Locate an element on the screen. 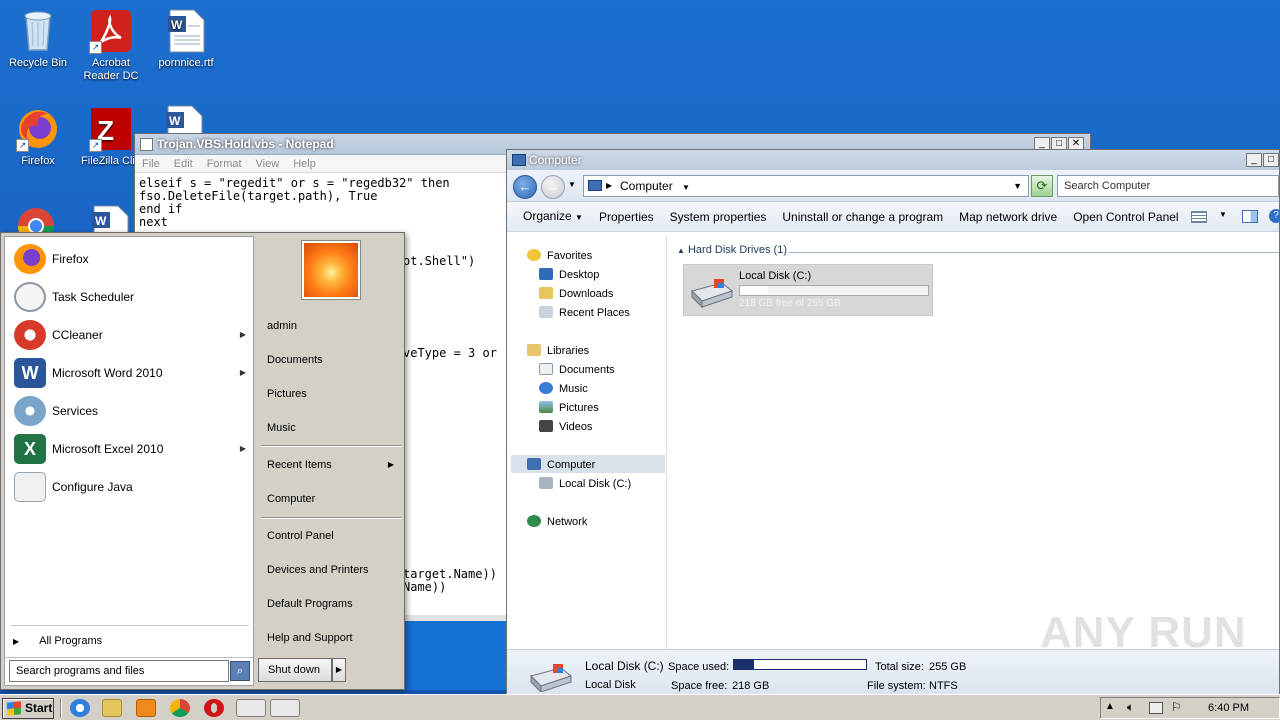 This screenshot has width=1280, height=720. explorer-titlebar: Computer _ □ is located at coordinates (893, 160).